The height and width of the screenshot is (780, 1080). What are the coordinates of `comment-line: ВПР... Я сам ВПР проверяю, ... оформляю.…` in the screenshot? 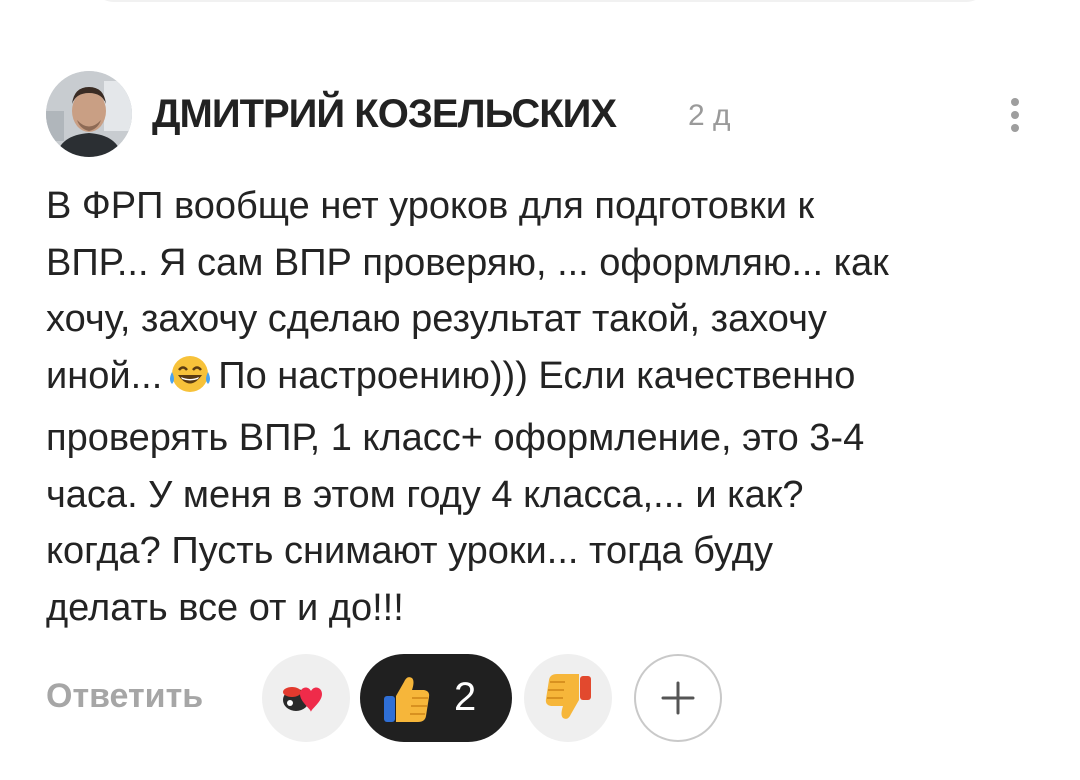 It's located at (467, 262).